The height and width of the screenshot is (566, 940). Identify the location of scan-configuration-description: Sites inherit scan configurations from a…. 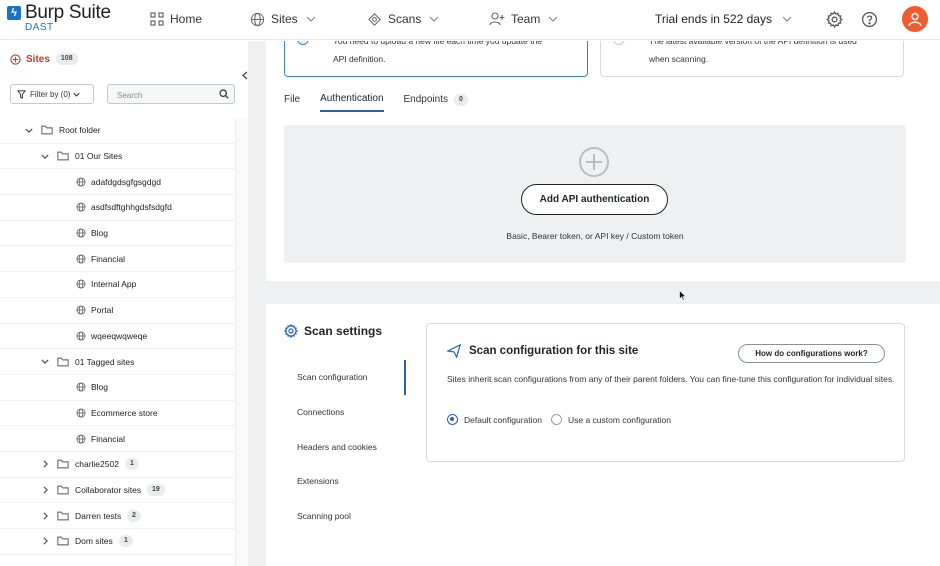
(671, 379).